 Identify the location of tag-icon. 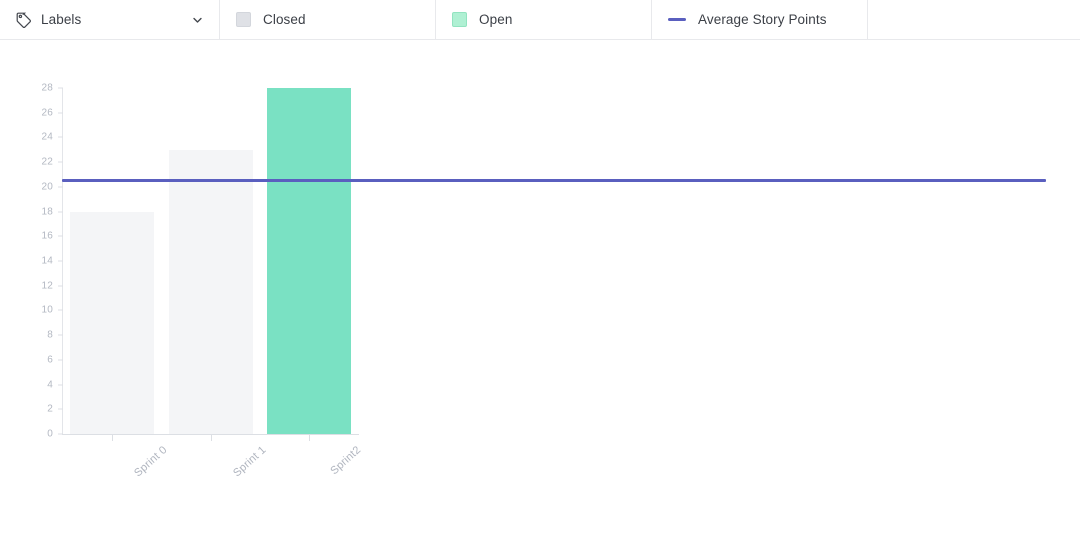
(23, 20).